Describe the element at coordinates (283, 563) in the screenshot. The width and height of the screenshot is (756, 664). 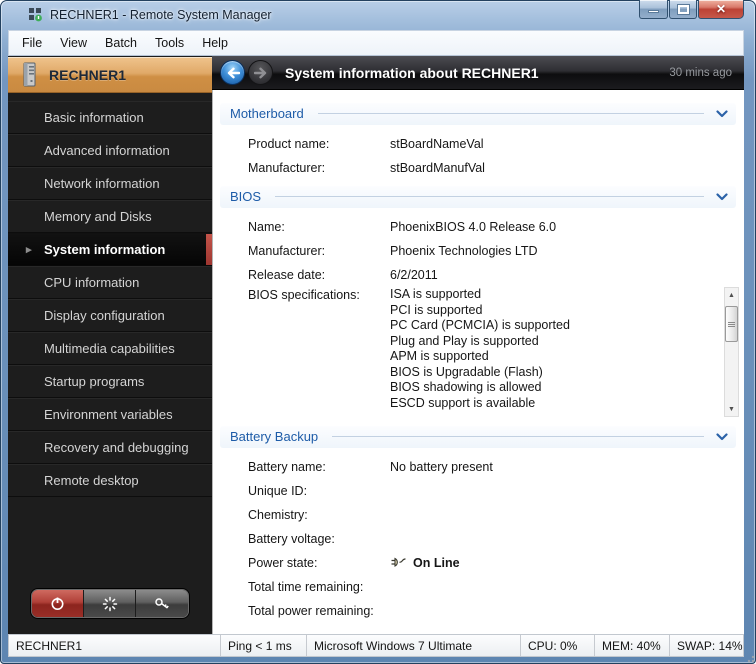
I see `field-label: Power state:` at that location.